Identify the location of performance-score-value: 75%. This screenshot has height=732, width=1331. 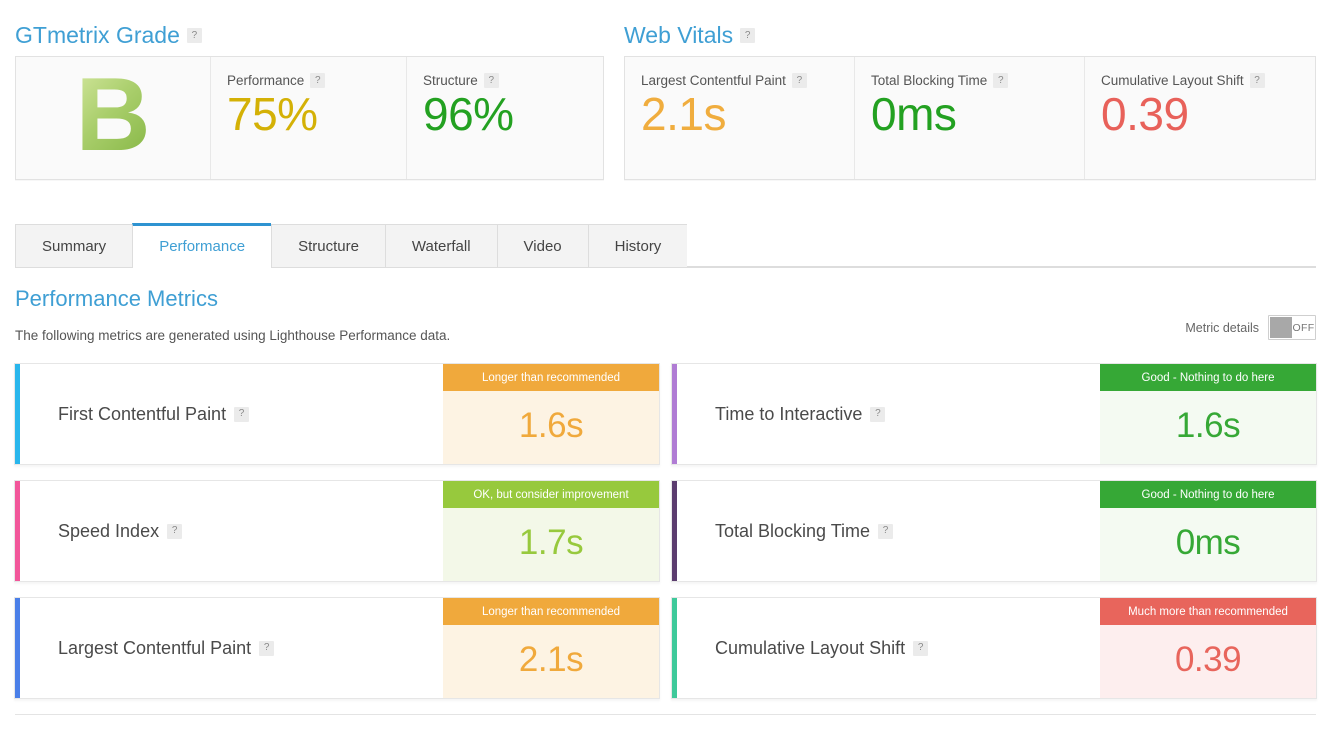
(272, 114).